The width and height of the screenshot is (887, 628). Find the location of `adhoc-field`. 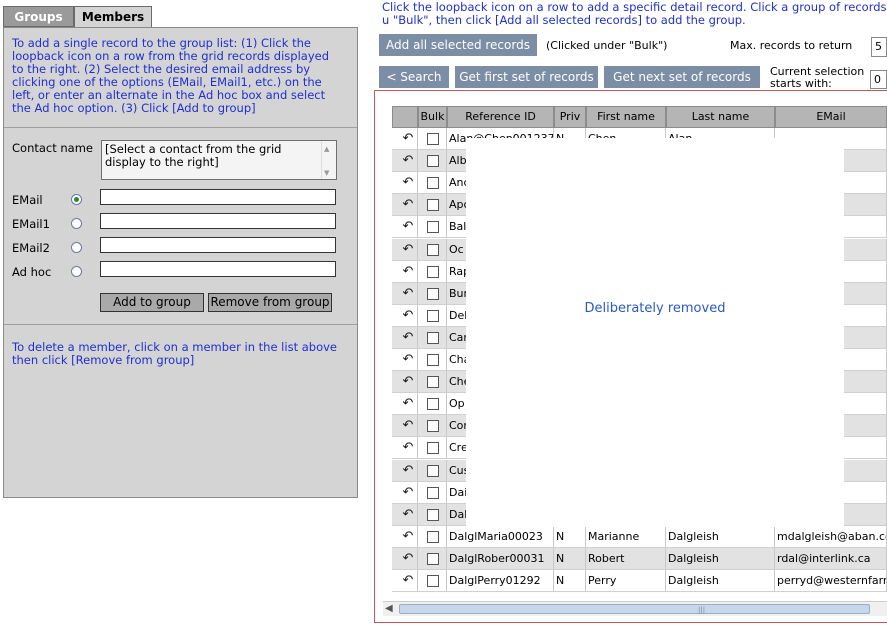

adhoc-field is located at coordinates (218, 269).